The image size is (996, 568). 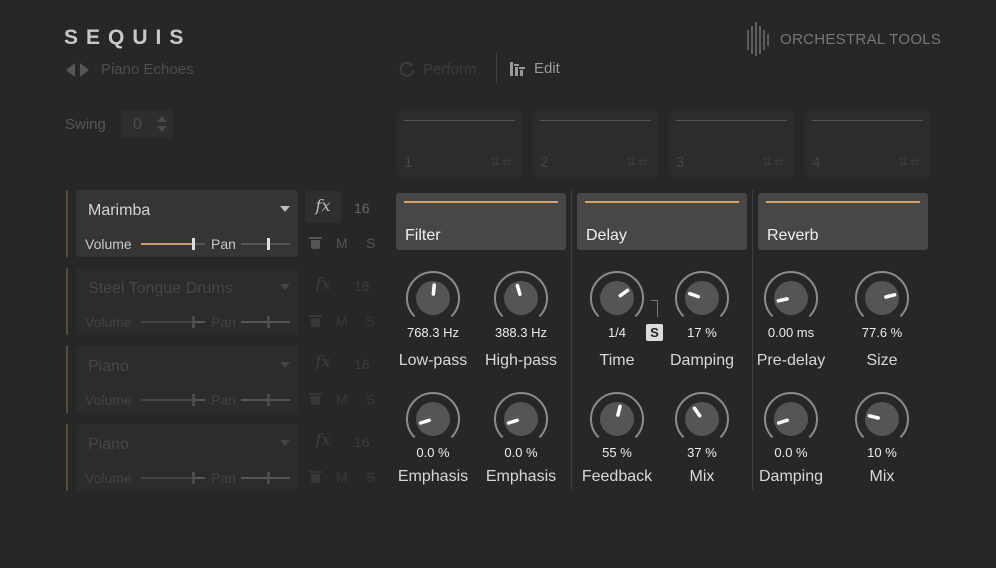 I want to click on knob-value: 0.0 %, so click(x=521, y=452).